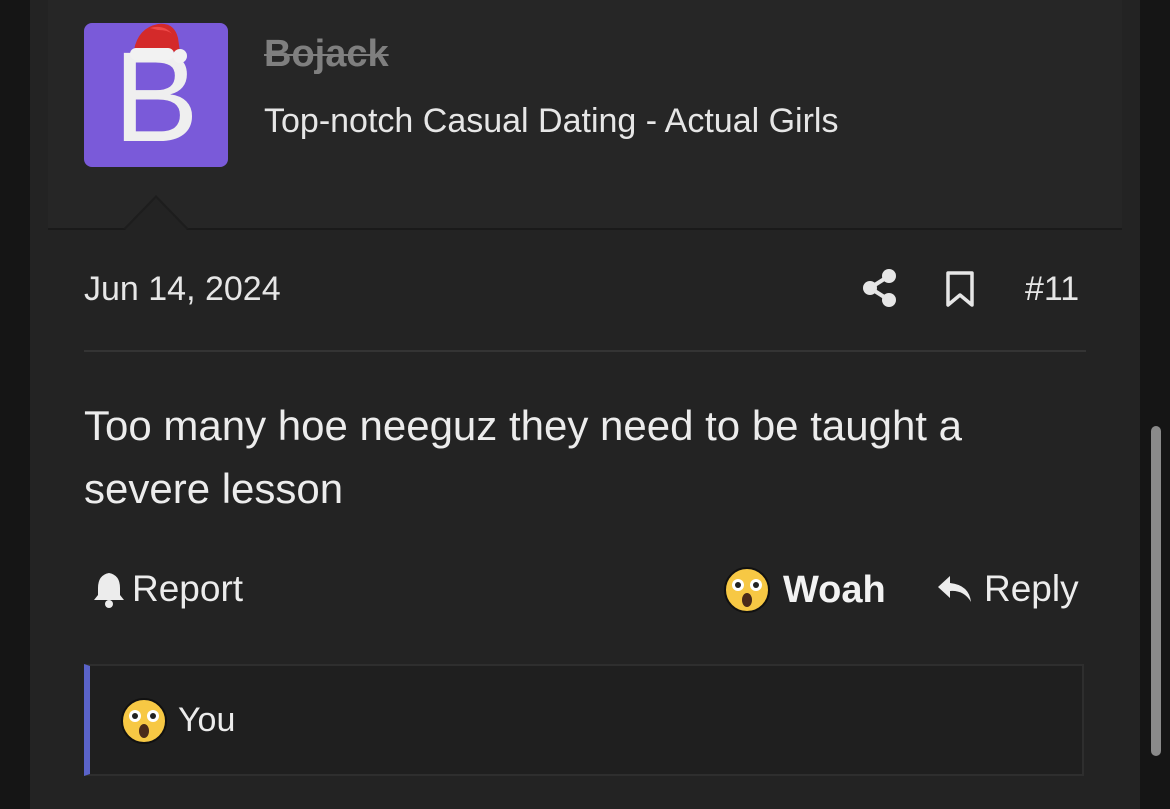  Describe the element at coordinates (158, 43) in the screenshot. I see `santa-hat-icon` at that location.